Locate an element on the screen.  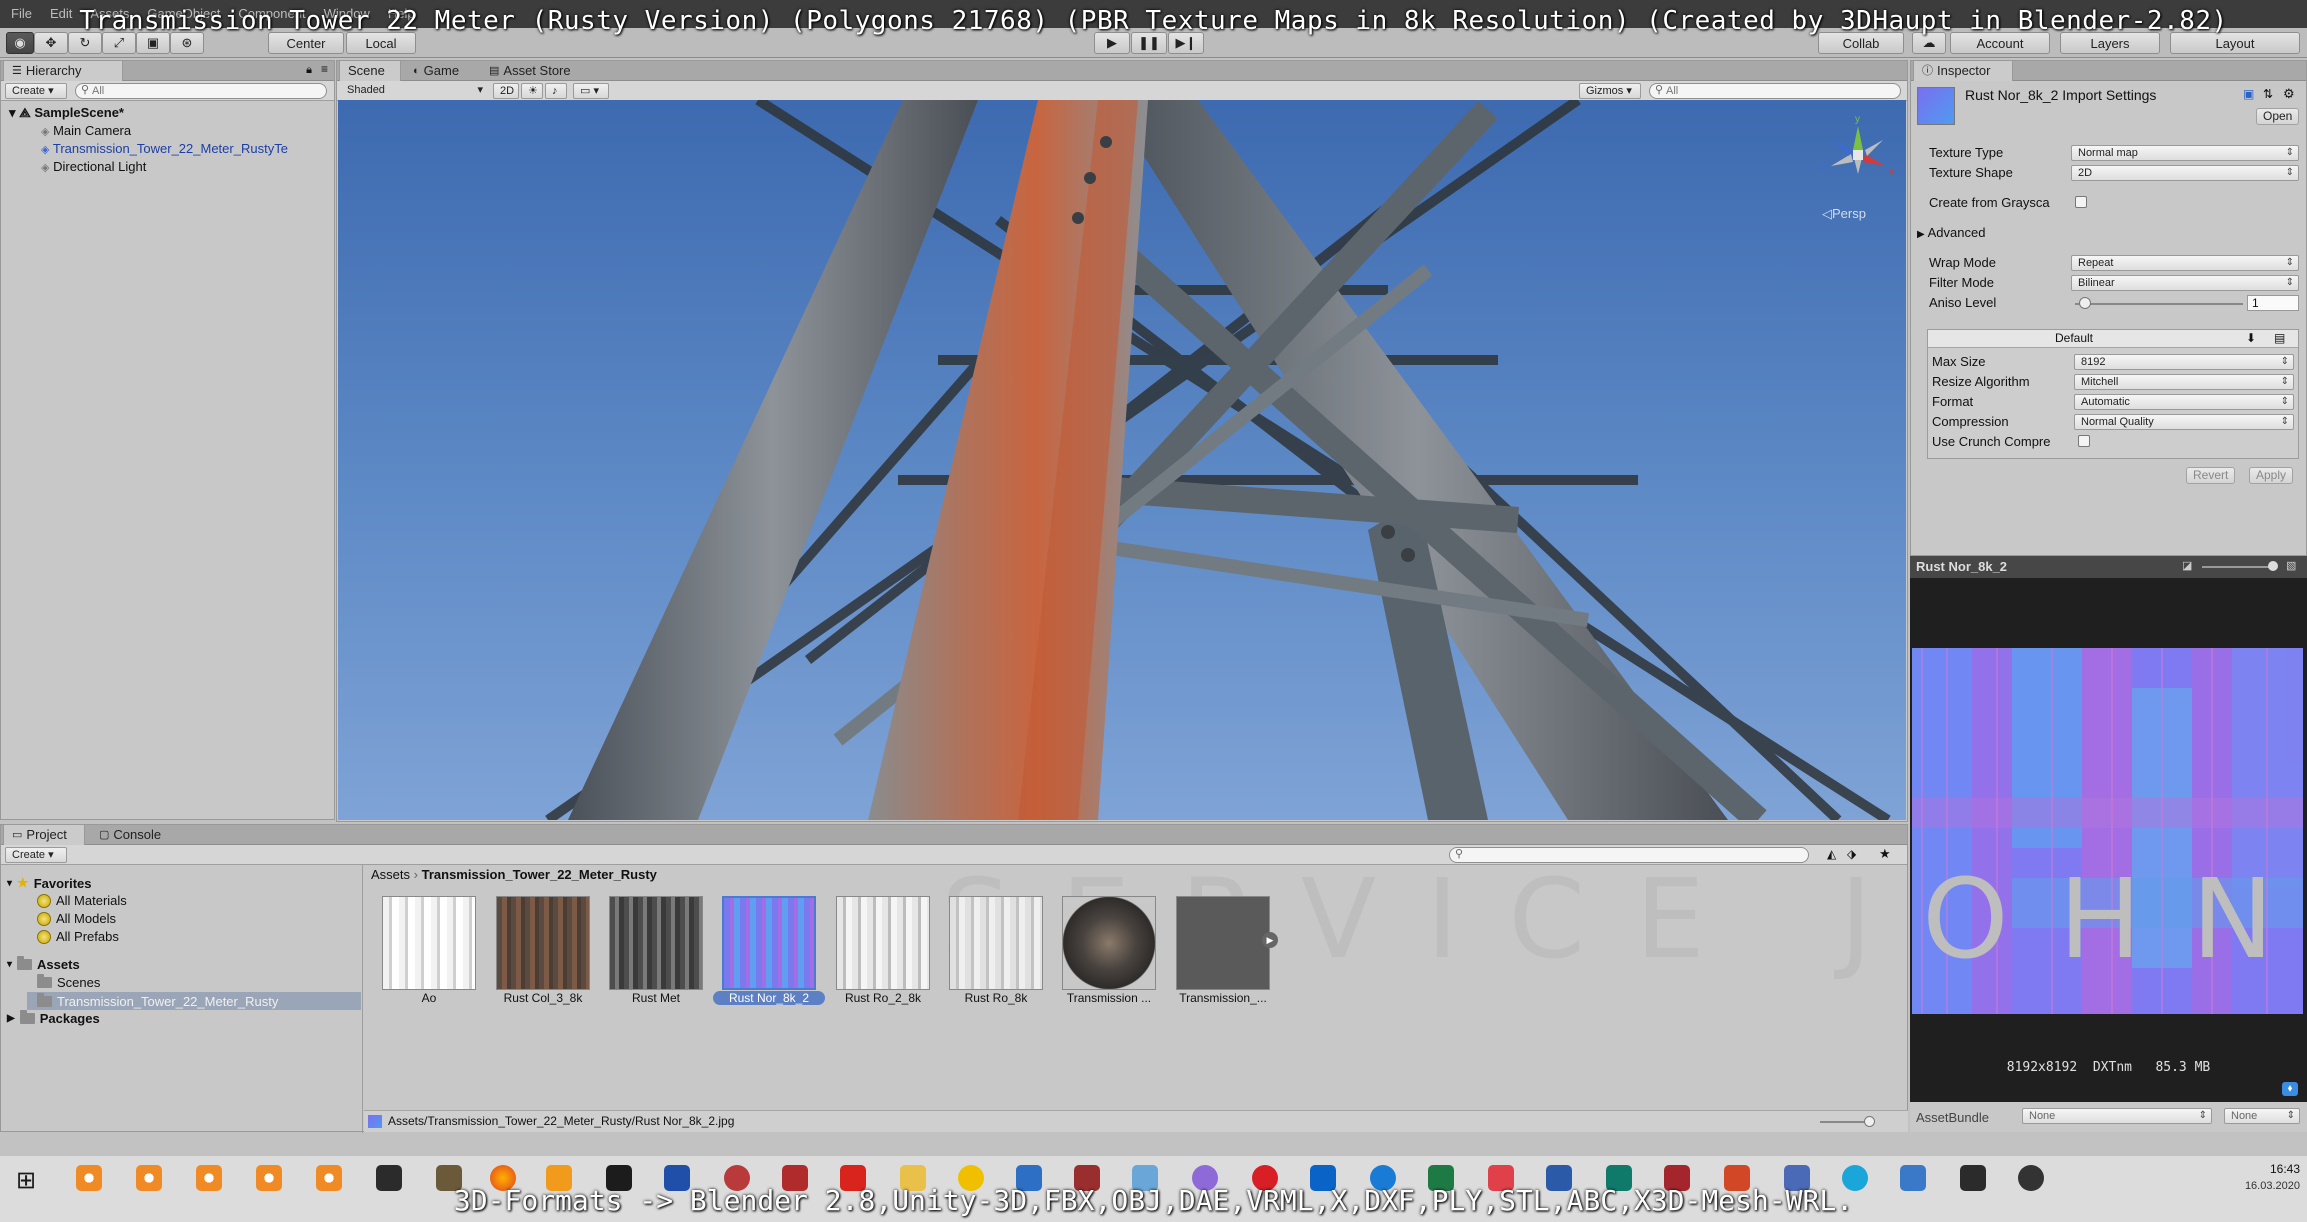
lock-icon: 🔒︎ is located at coordinates (309, 70).